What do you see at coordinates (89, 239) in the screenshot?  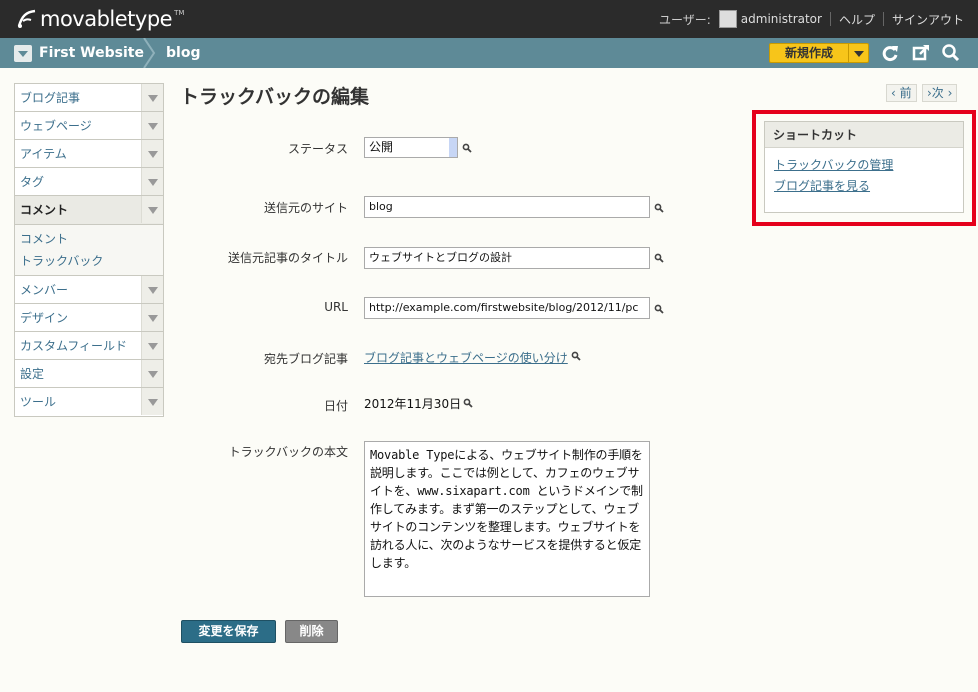 I see `sidebar-subitem-comments: コメント` at bounding box center [89, 239].